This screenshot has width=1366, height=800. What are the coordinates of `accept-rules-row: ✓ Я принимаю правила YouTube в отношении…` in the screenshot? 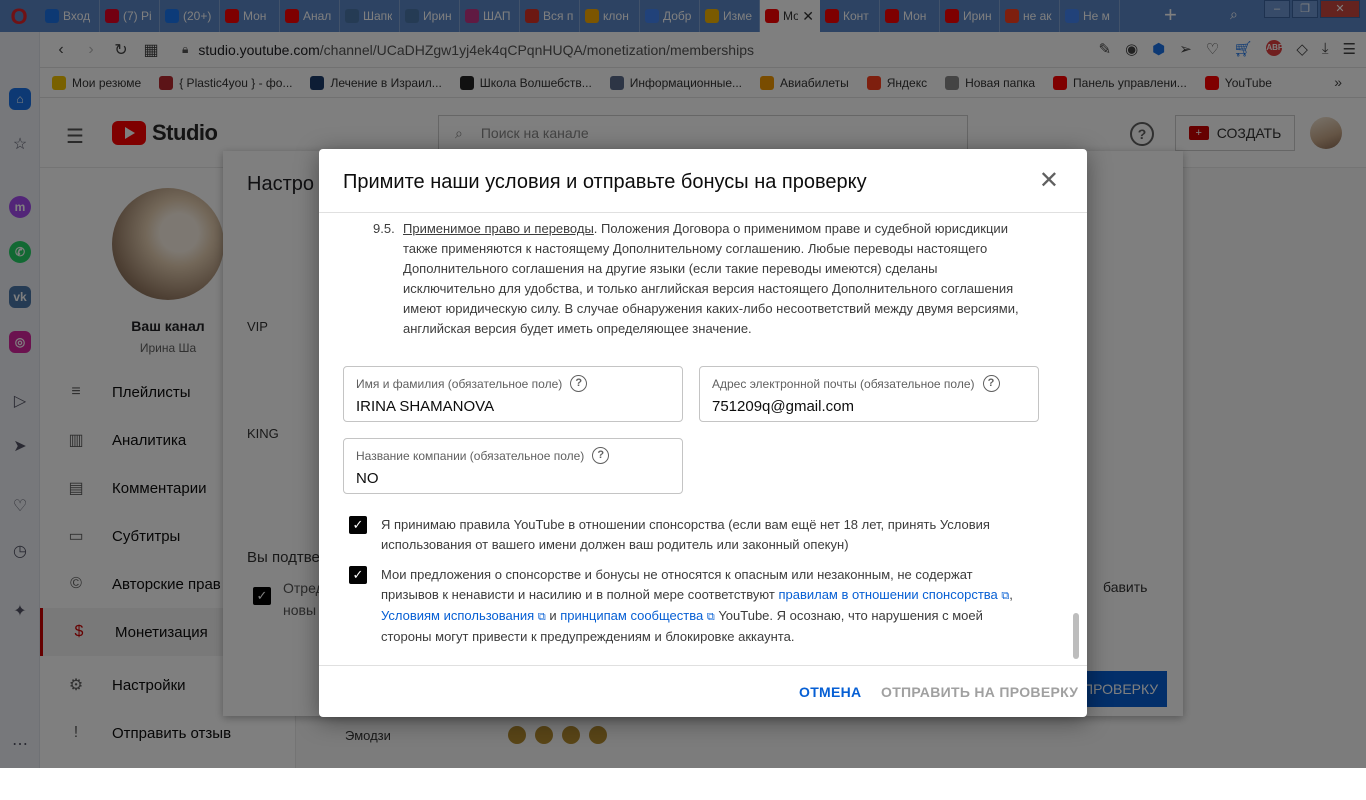 It's located at (689, 535).